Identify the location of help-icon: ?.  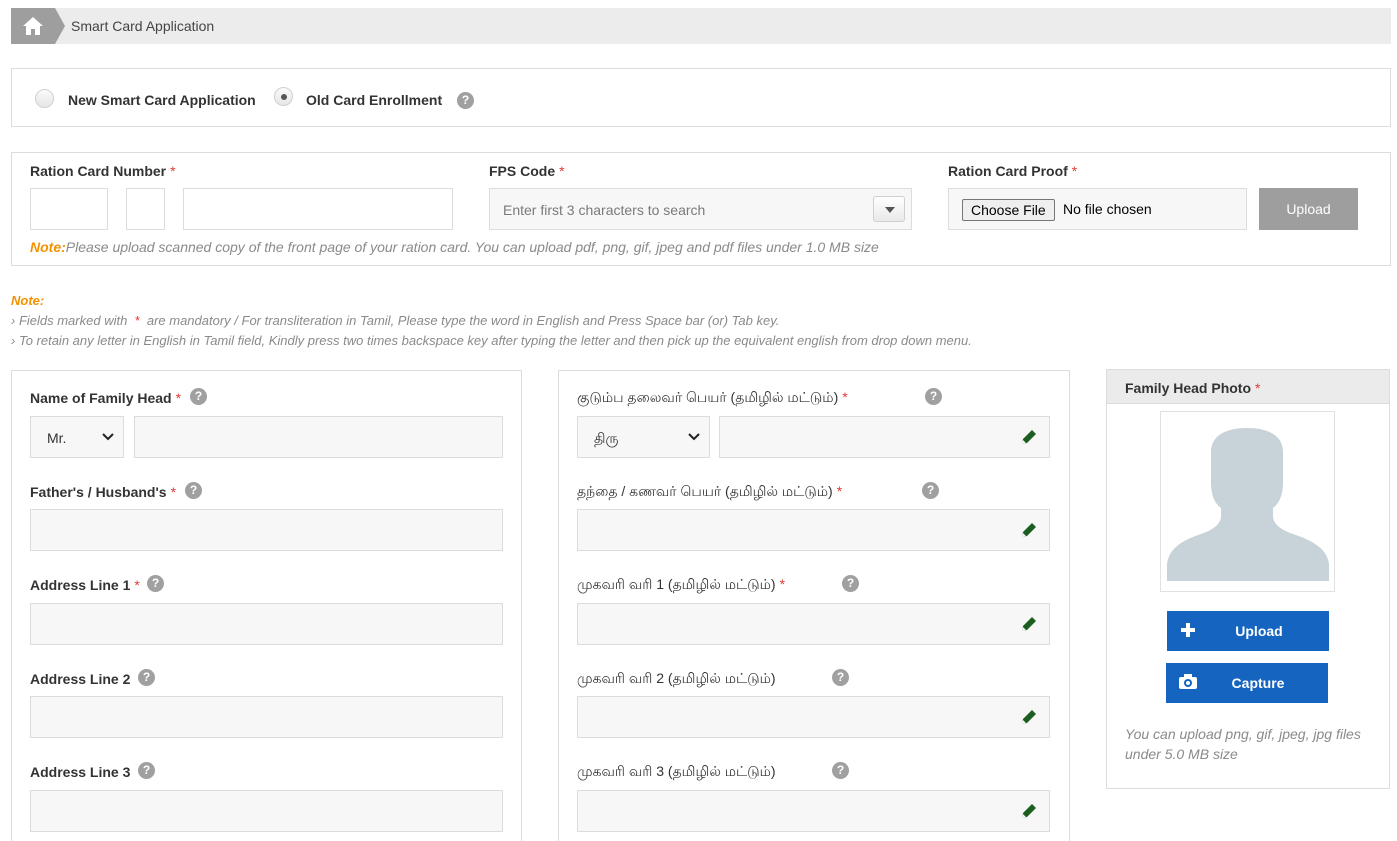
(465, 100).